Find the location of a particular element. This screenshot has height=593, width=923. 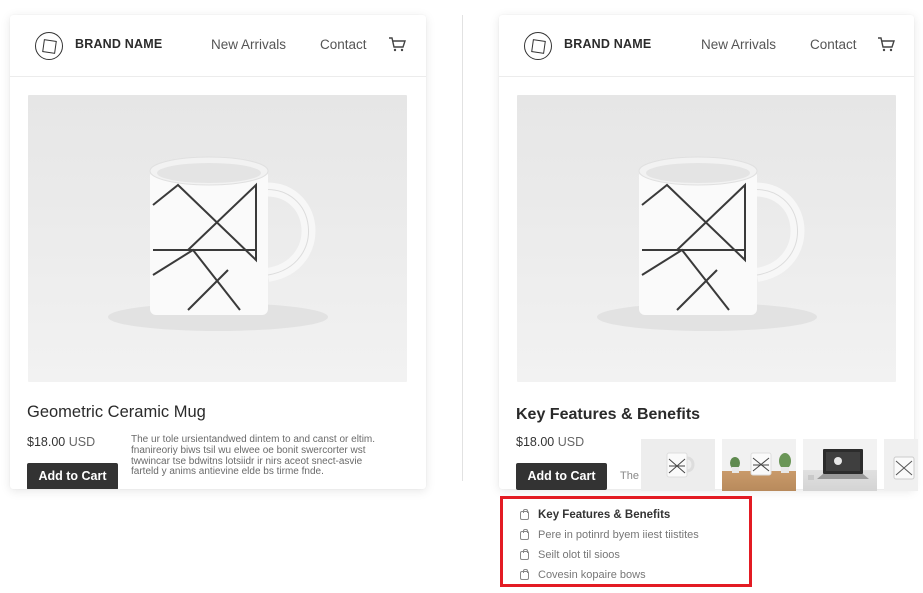

section-title: Key Features & Benefits is located at coordinates (608, 414).